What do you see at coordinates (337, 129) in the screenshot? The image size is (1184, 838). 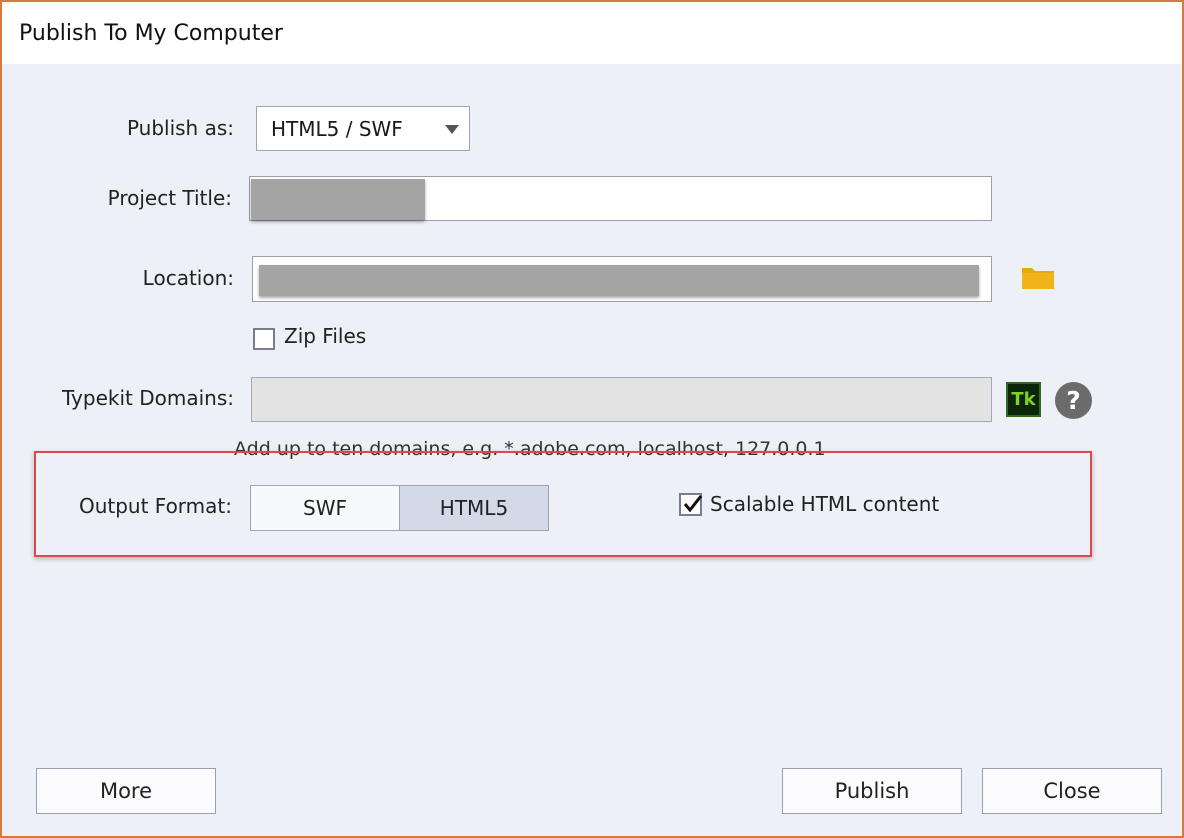 I see `publish-as-value: HTML5 / SWF` at bounding box center [337, 129].